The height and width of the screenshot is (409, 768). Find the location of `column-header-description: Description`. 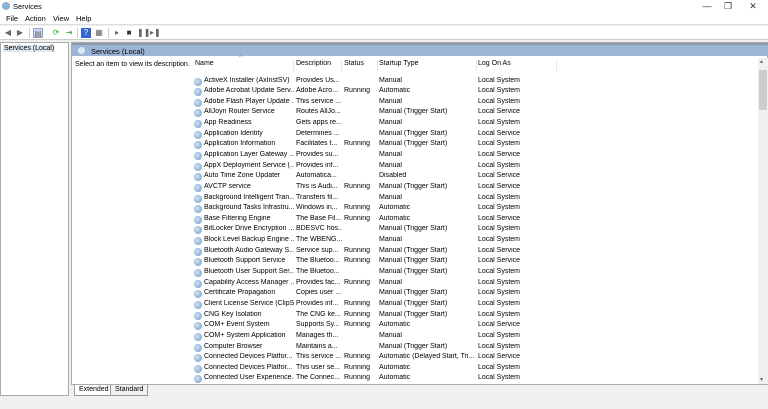

column-header-description: Description is located at coordinates (318, 65).